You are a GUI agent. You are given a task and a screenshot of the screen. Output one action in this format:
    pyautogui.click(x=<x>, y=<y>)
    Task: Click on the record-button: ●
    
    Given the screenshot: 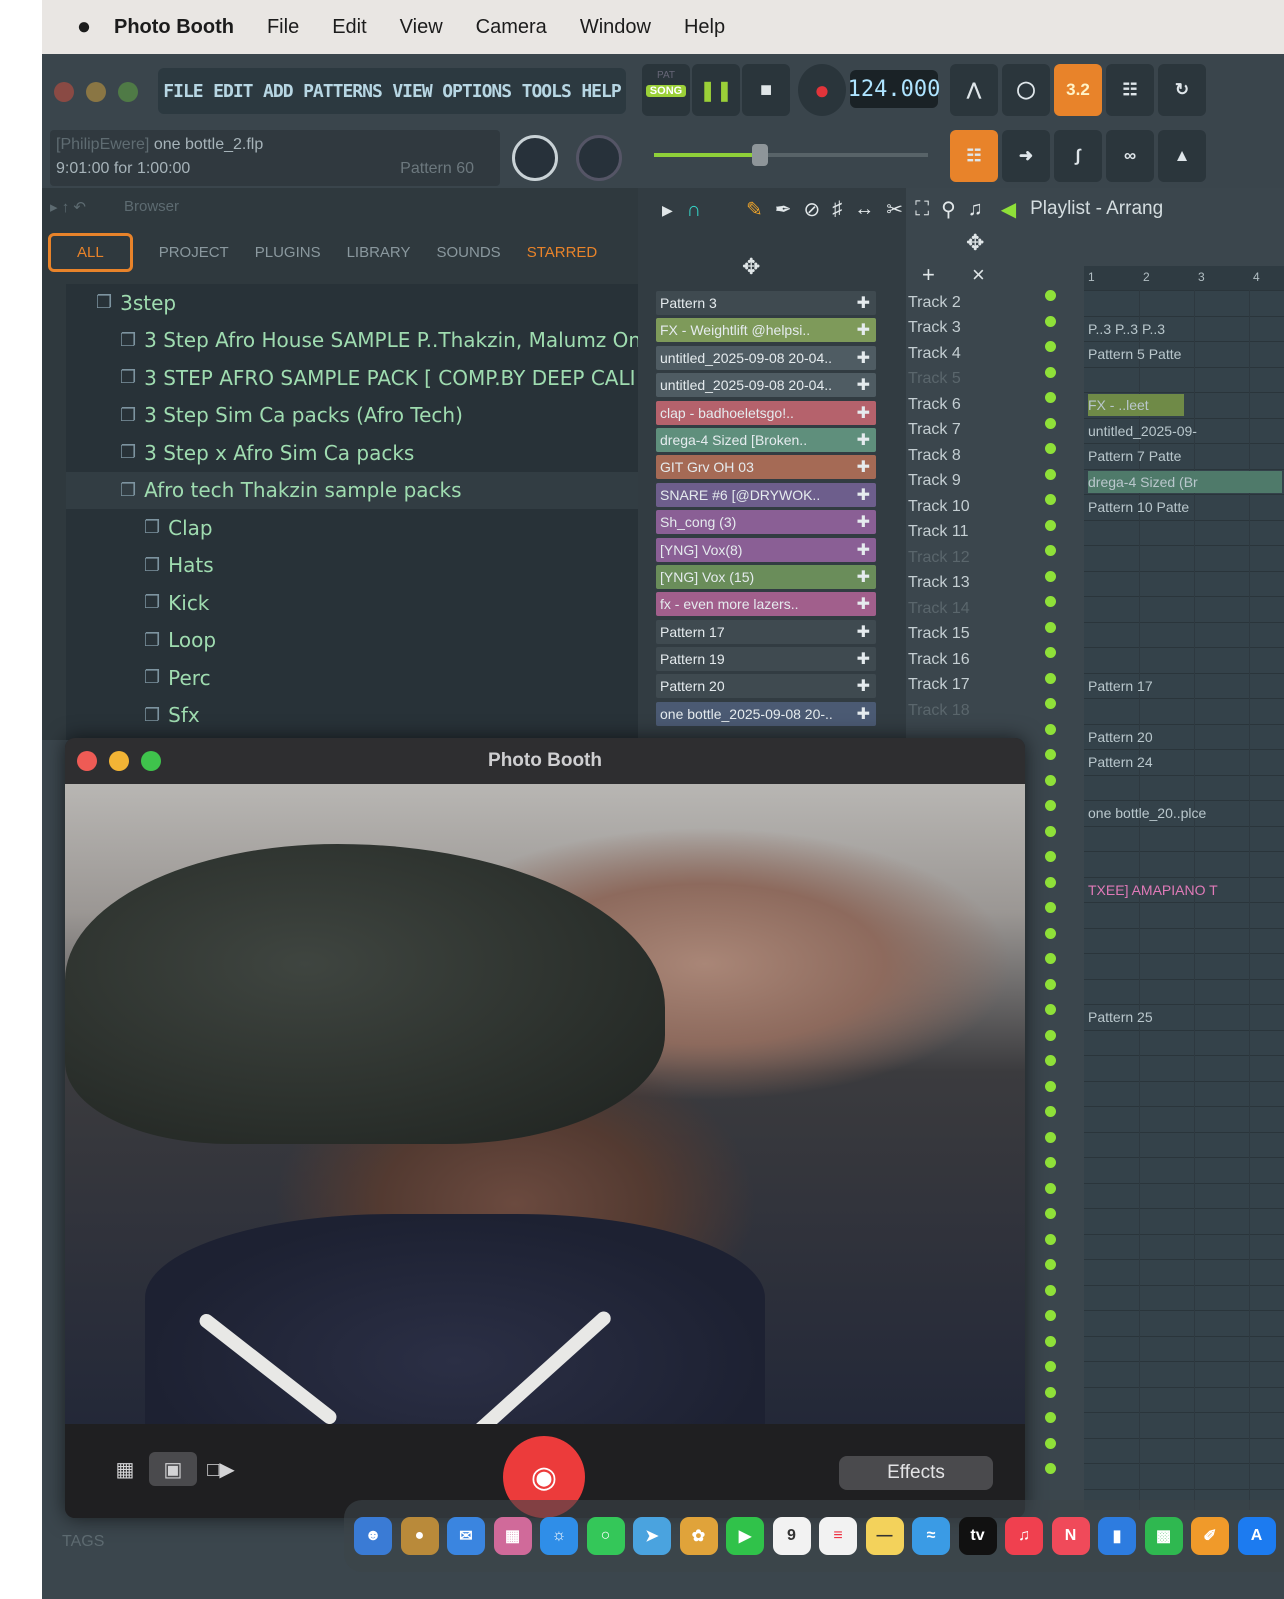 What is the action you would take?
    pyautogui.click(x=822, y=90)
    